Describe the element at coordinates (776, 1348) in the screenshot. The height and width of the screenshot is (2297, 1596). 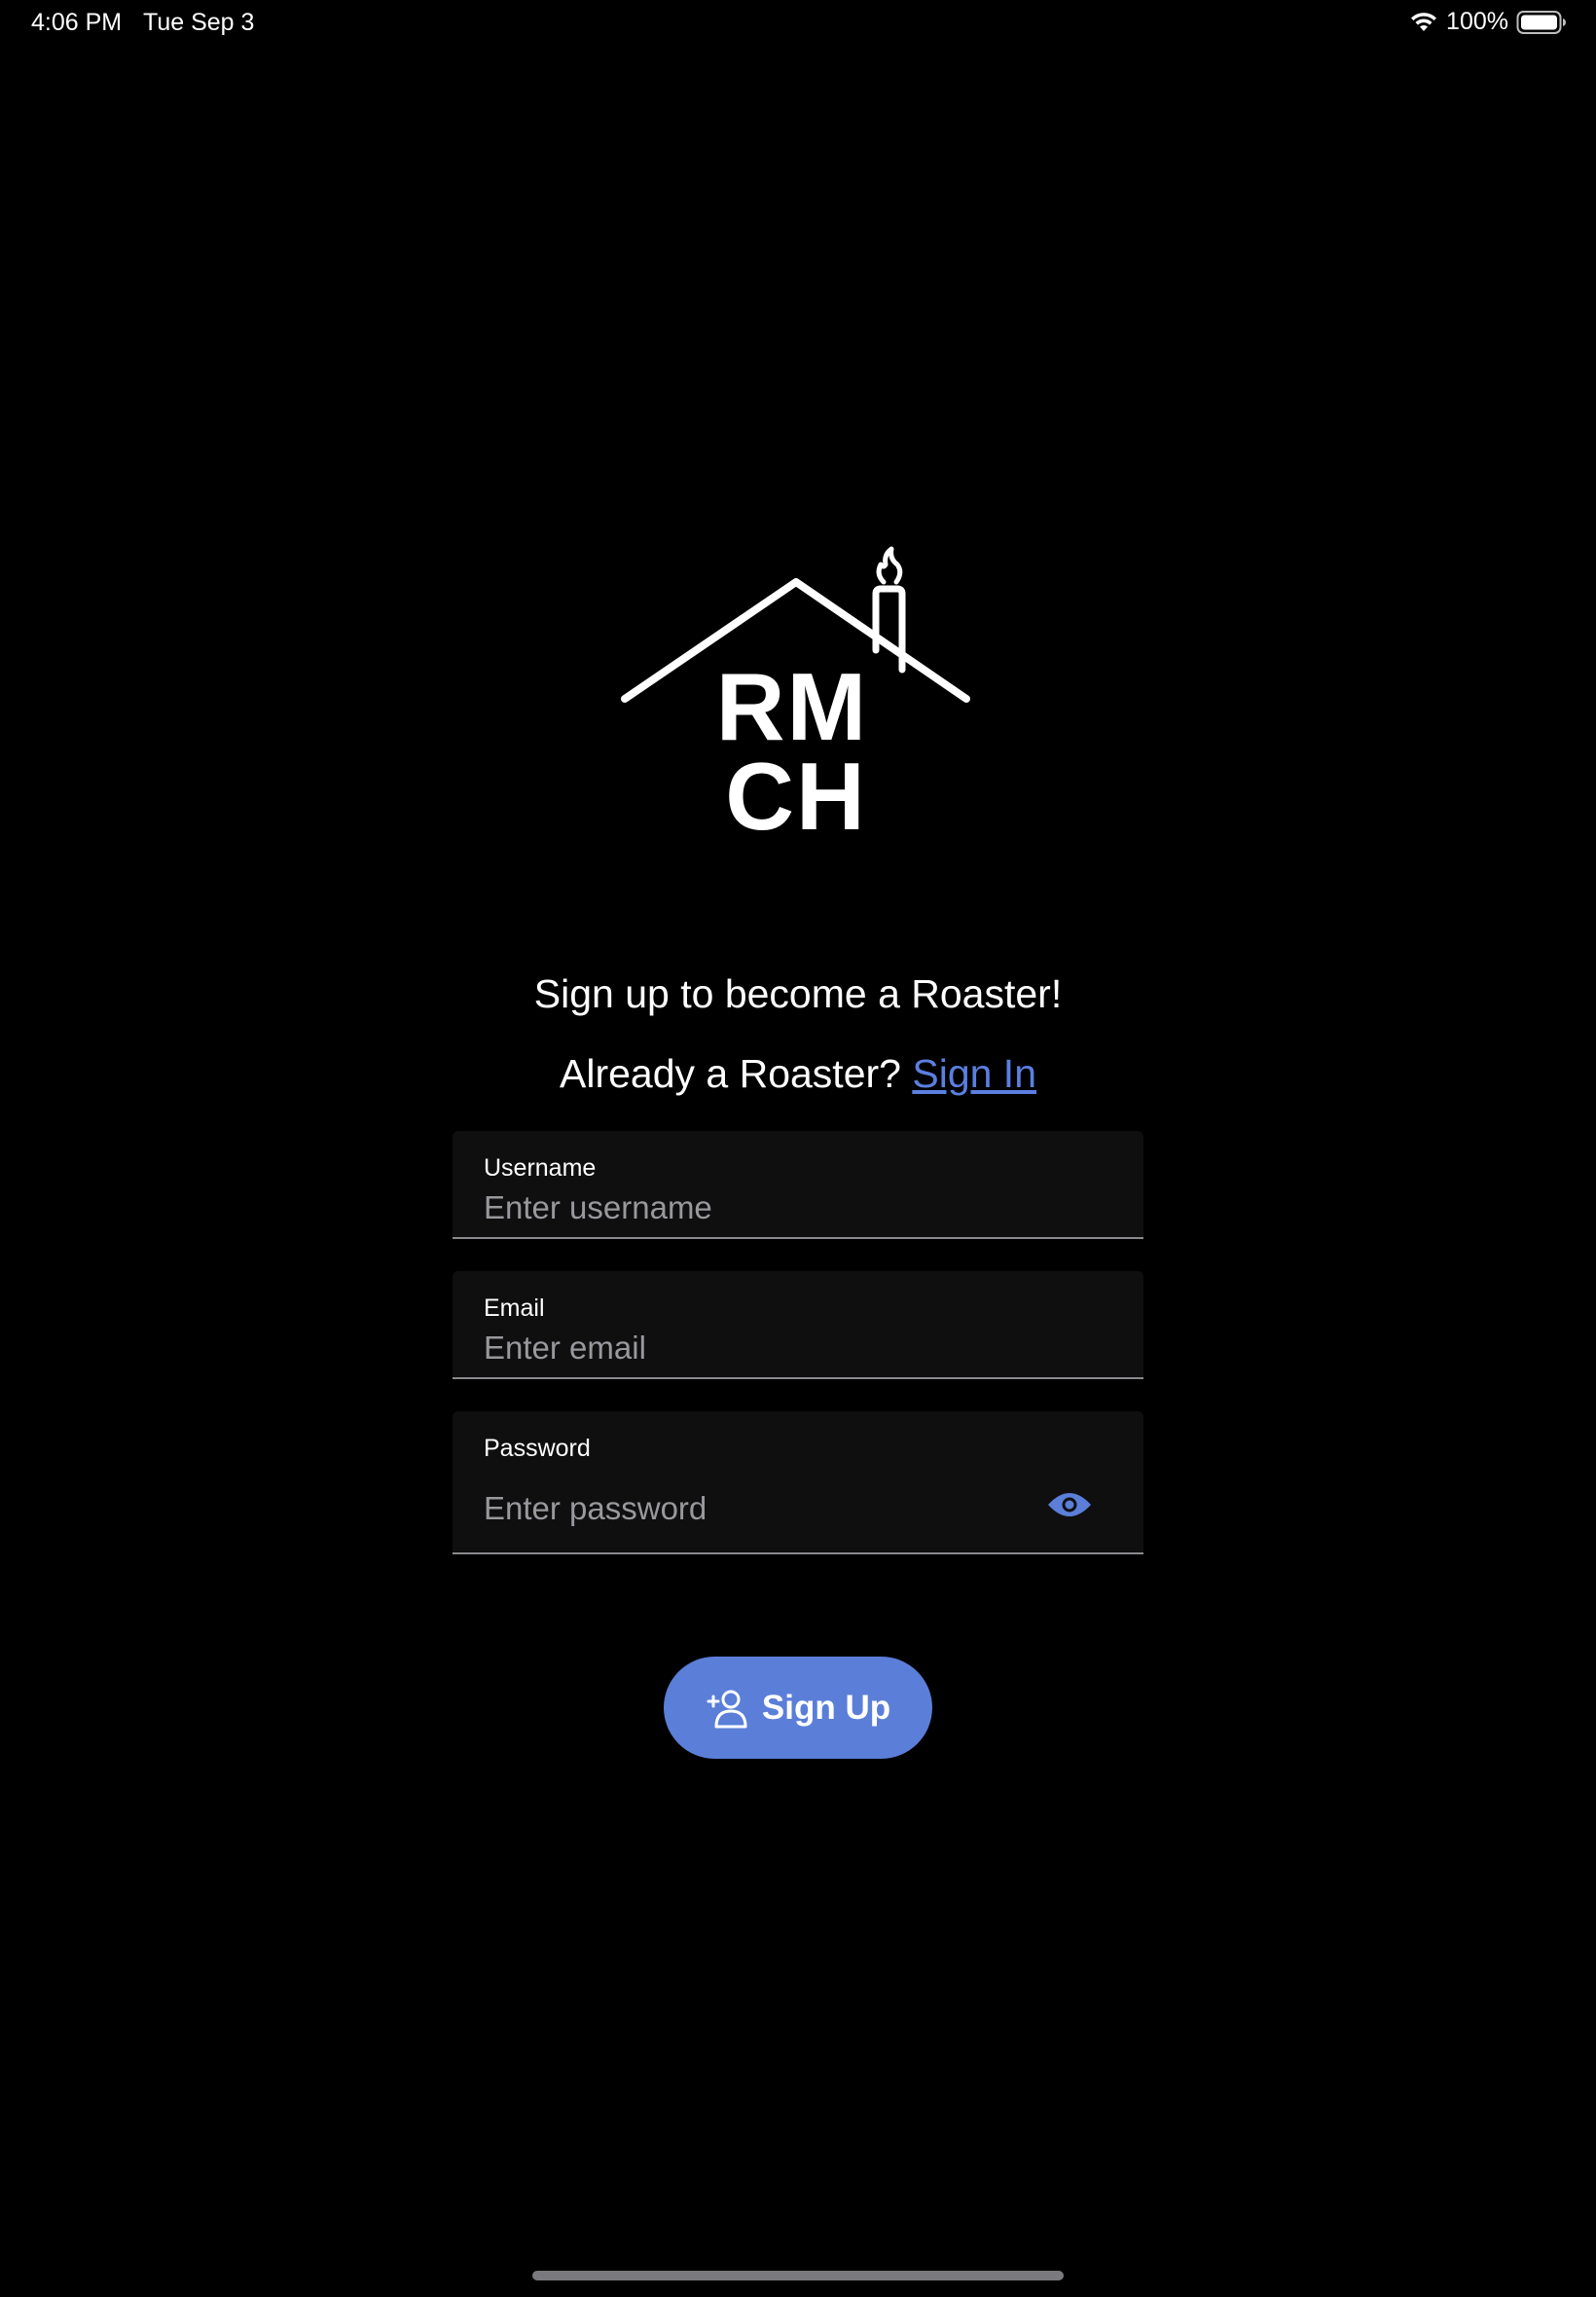
I see `email-input` at that location.